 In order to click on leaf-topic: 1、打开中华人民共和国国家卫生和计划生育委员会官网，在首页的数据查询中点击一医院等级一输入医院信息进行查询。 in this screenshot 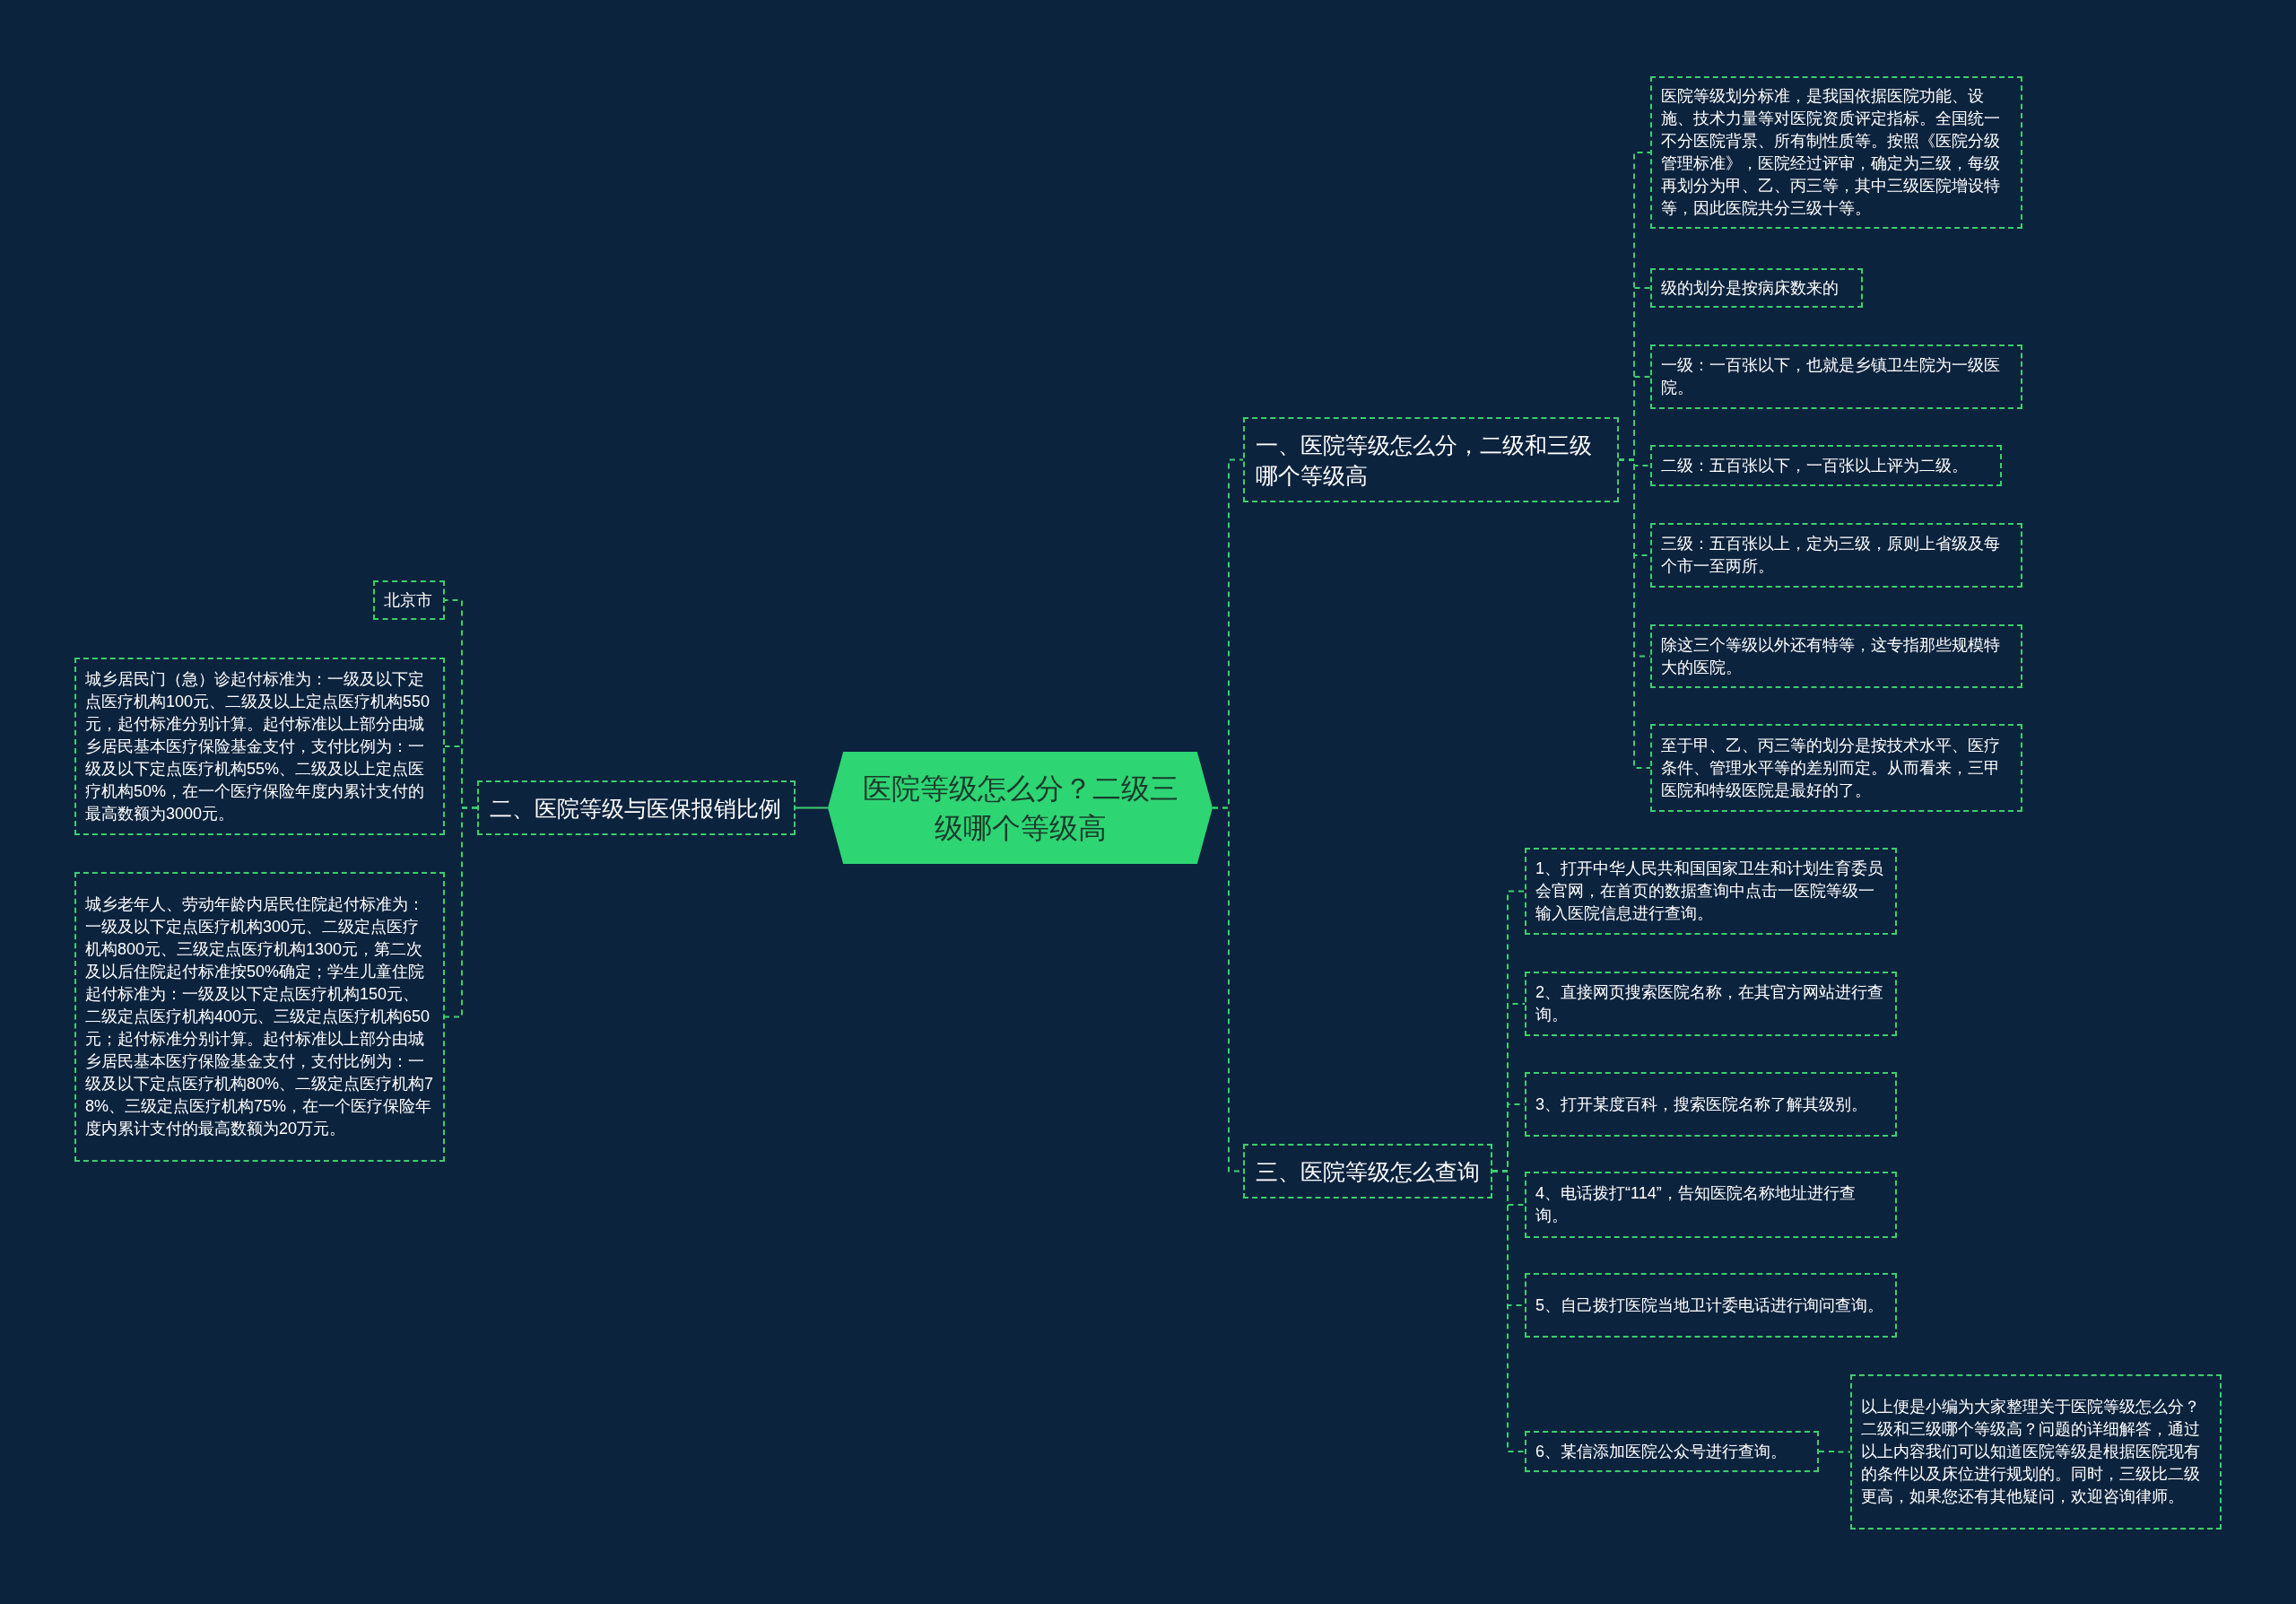, I will do `click(1711, 891)`.